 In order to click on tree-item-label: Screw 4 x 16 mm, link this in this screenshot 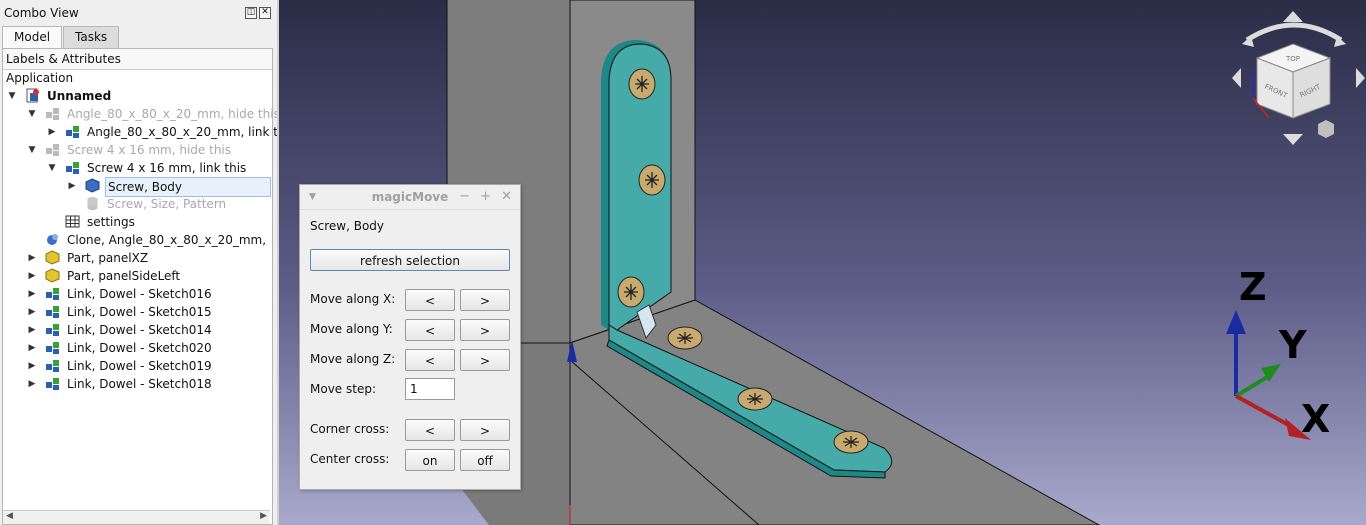, I will do `click(167, 168)`.